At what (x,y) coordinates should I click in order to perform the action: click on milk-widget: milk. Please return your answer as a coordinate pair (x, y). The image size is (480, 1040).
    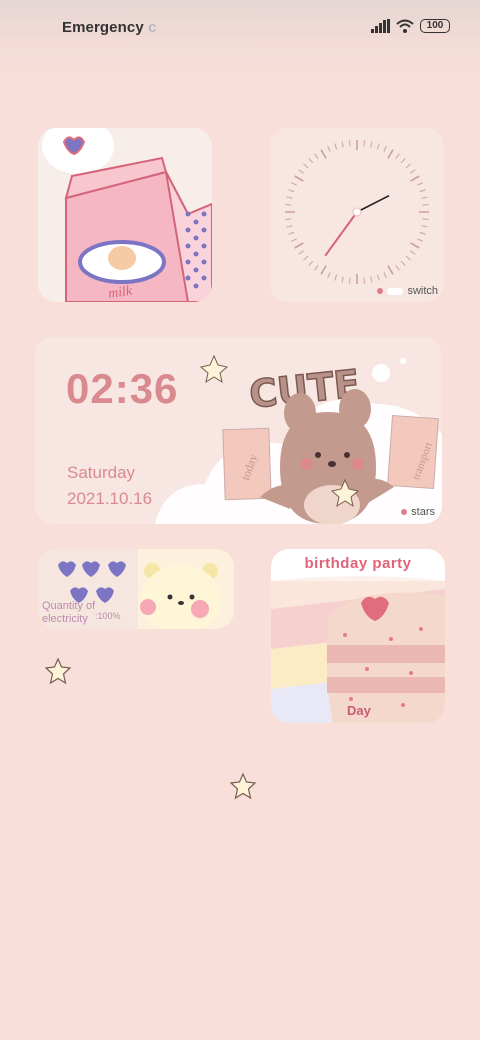
    Looking at the image, I should click on (125, 215).